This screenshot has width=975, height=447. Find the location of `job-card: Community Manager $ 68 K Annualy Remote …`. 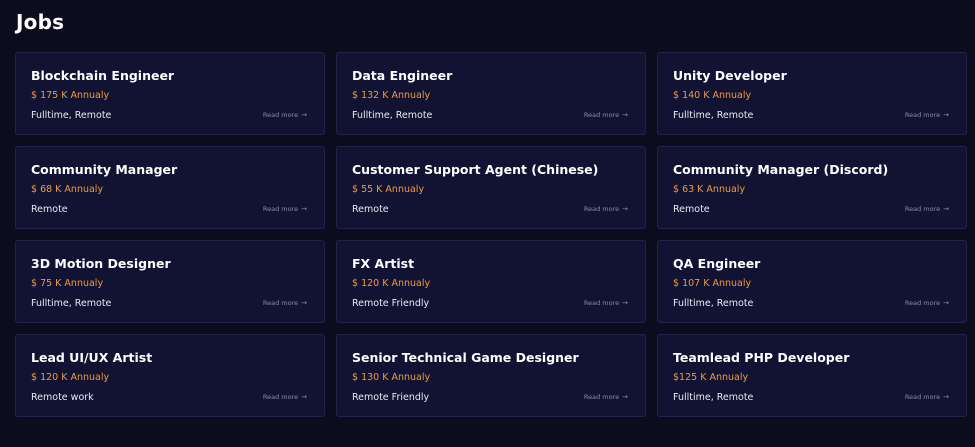

job-card: Community Manager $ 68 K Annualy Remote … is located at coordinates (170, 187).